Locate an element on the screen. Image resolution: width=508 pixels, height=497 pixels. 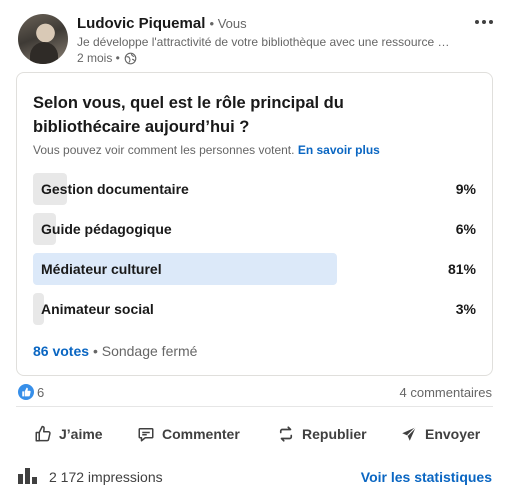
poll-option-label: Gestion documentaire is located at coordinates (115, 189).